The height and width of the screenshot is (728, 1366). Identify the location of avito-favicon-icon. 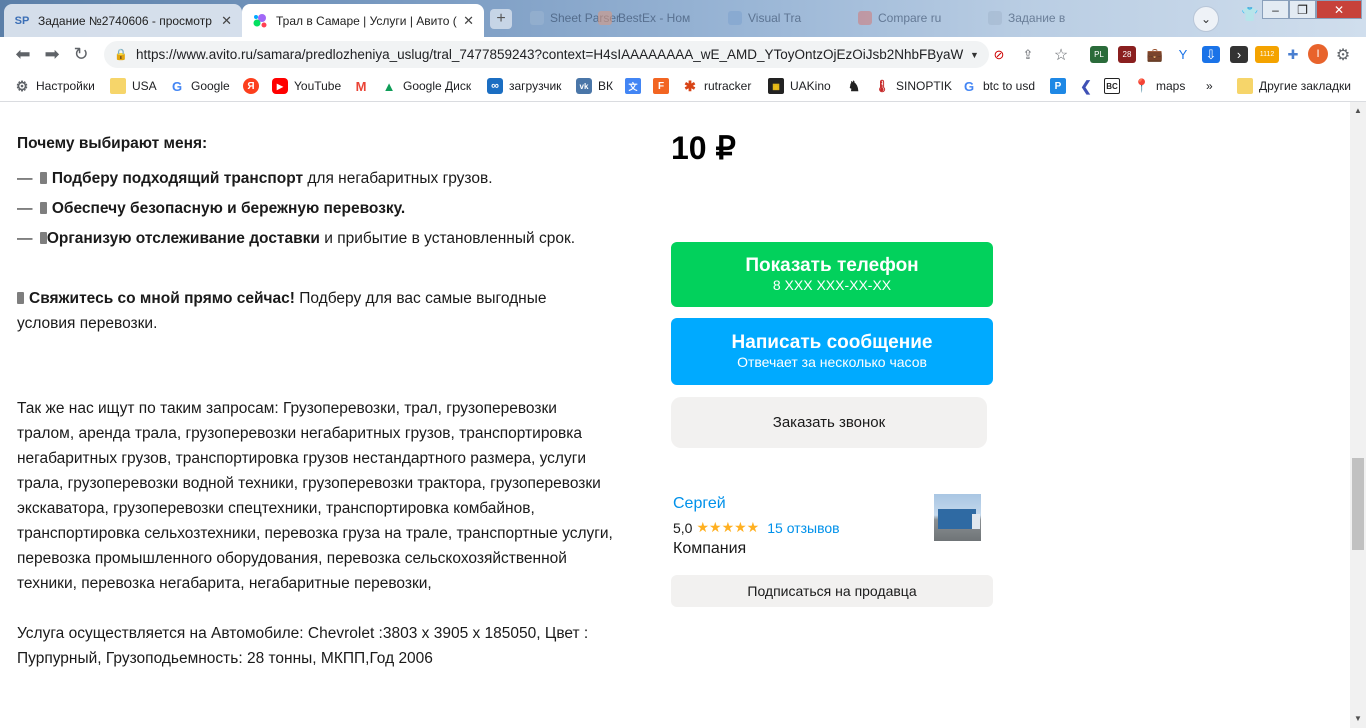
(260, 21).